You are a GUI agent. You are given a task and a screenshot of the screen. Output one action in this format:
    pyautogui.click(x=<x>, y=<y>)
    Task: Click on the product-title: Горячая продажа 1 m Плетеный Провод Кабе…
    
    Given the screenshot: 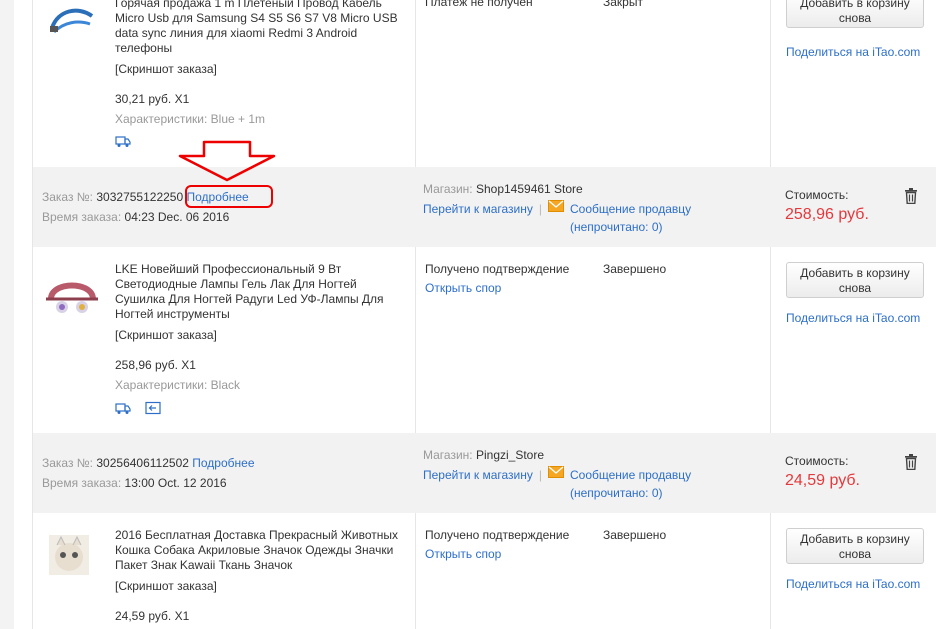 What is the action you would take?
    pyautogui.click(x=265, y=28)
    